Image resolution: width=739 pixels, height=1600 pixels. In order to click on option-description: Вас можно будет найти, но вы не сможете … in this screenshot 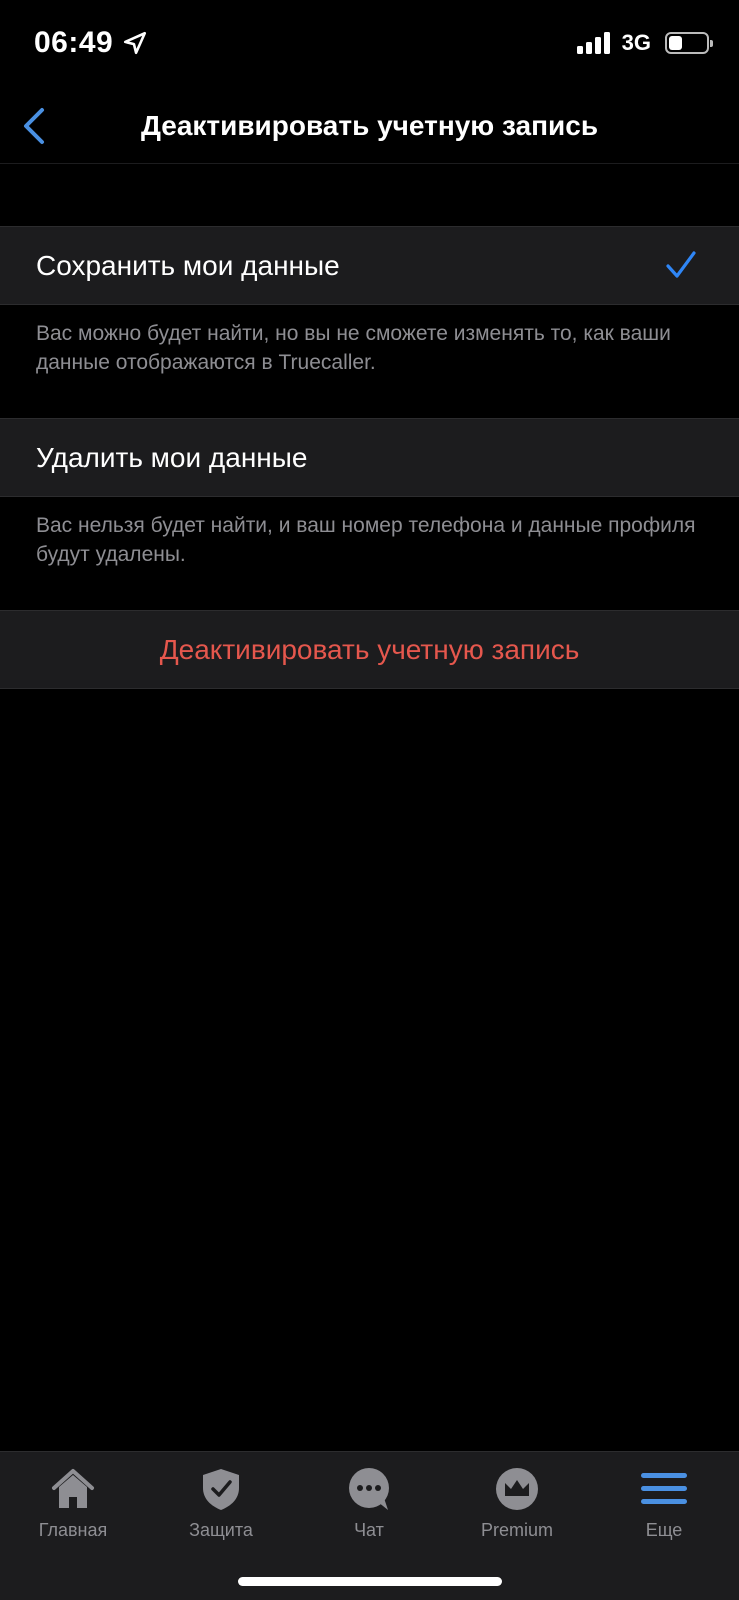, I will do `click(353, 348)`.